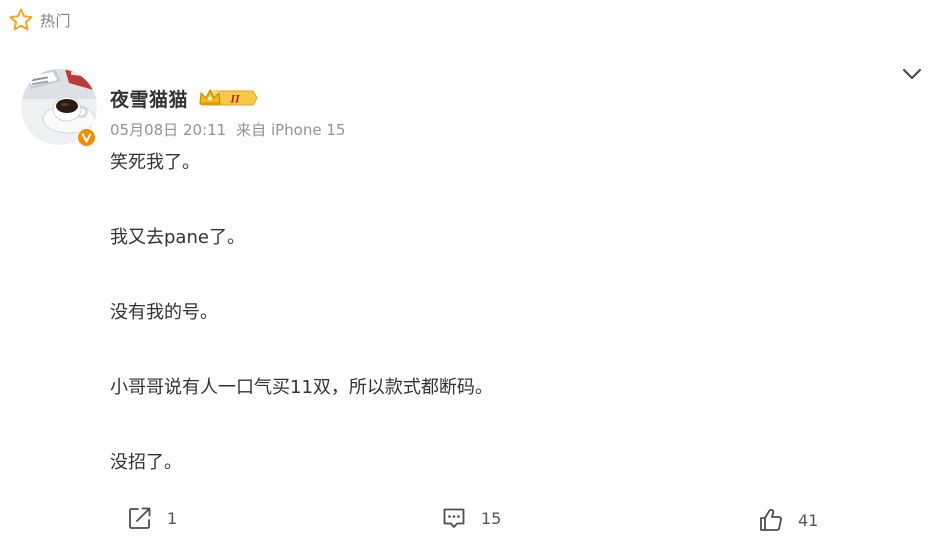  What do you see at coordinates (771, 519) in the screenshot?
I see `thumbs-up-icon` at bounding box center [771, 519].